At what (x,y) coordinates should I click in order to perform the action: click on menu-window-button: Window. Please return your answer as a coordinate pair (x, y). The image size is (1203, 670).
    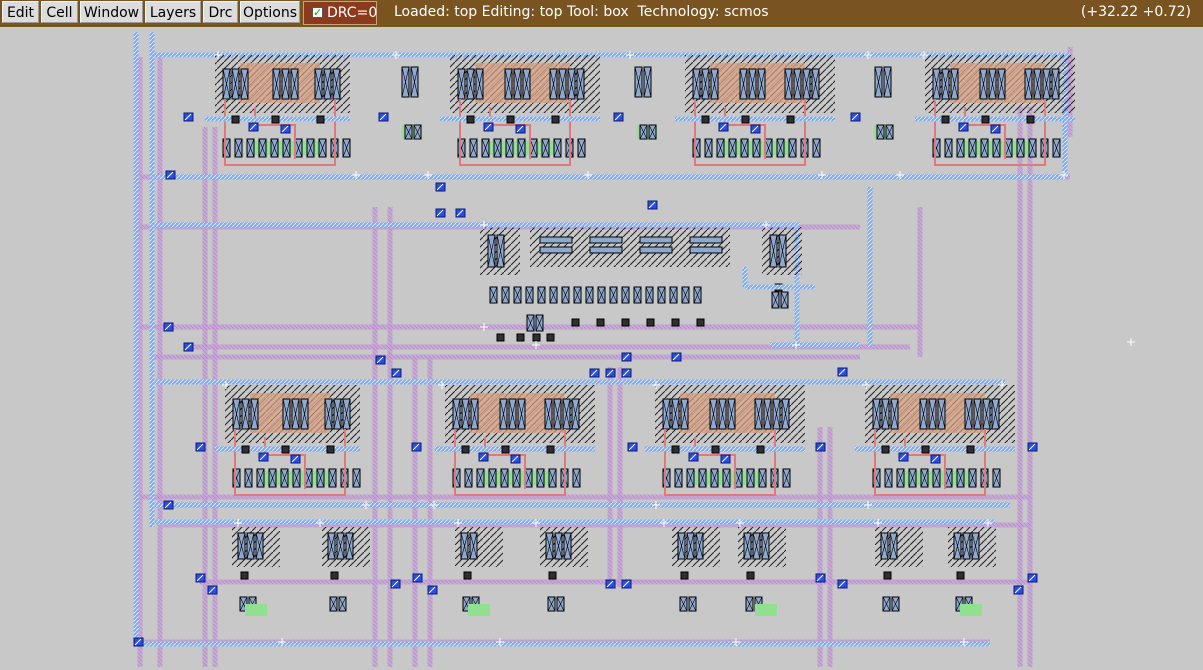
    Looking at the image, I should click on (111, 12).